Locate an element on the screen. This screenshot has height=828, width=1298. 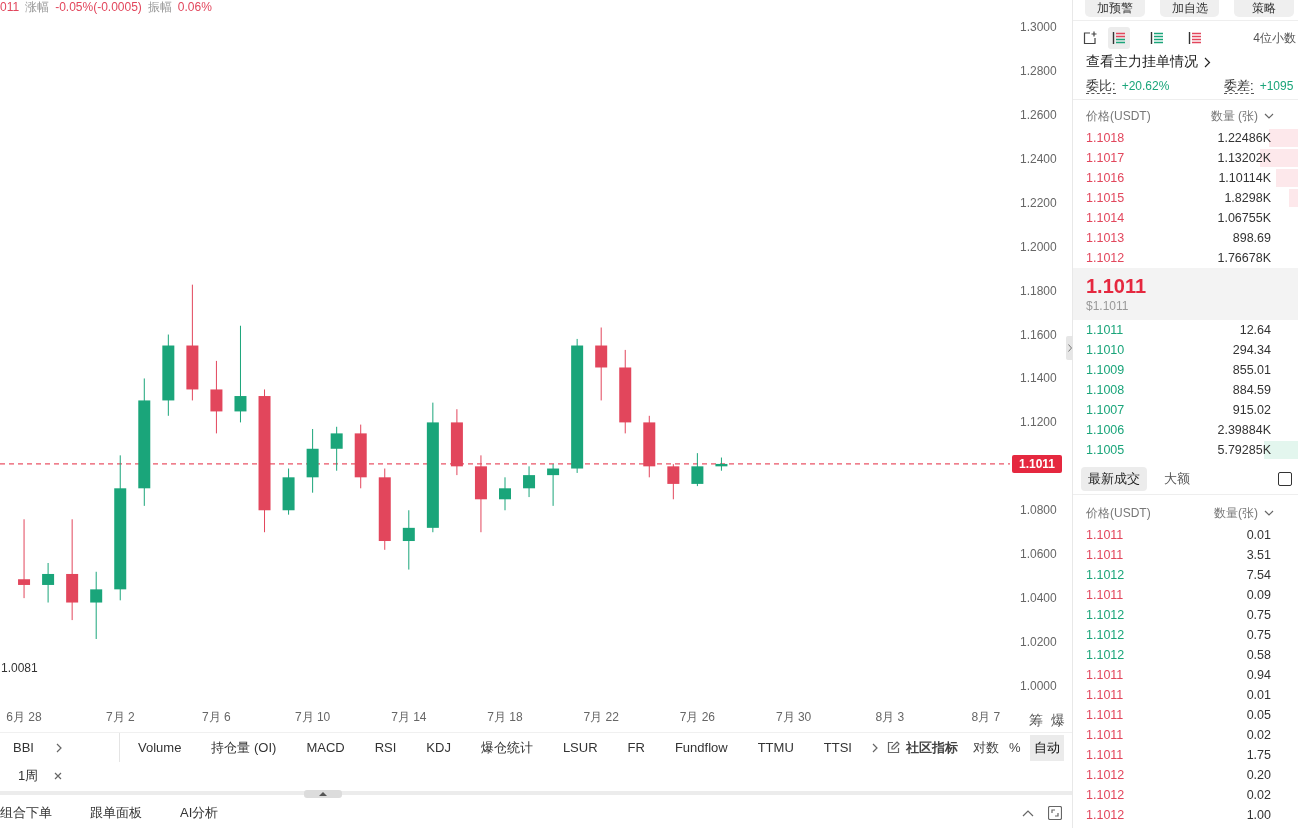
last-price: 011 is located at coordinates (10, 7).